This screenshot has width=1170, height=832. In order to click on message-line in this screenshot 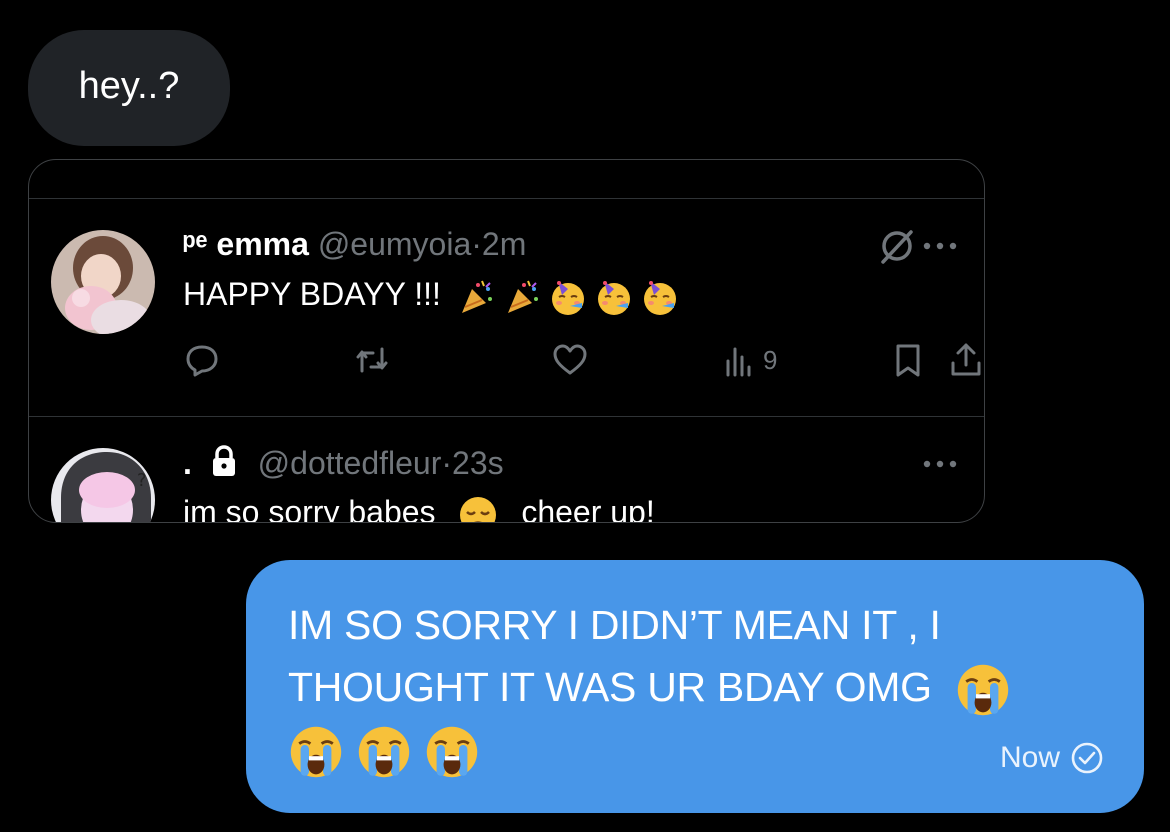, I will do `click(696, 749)`.